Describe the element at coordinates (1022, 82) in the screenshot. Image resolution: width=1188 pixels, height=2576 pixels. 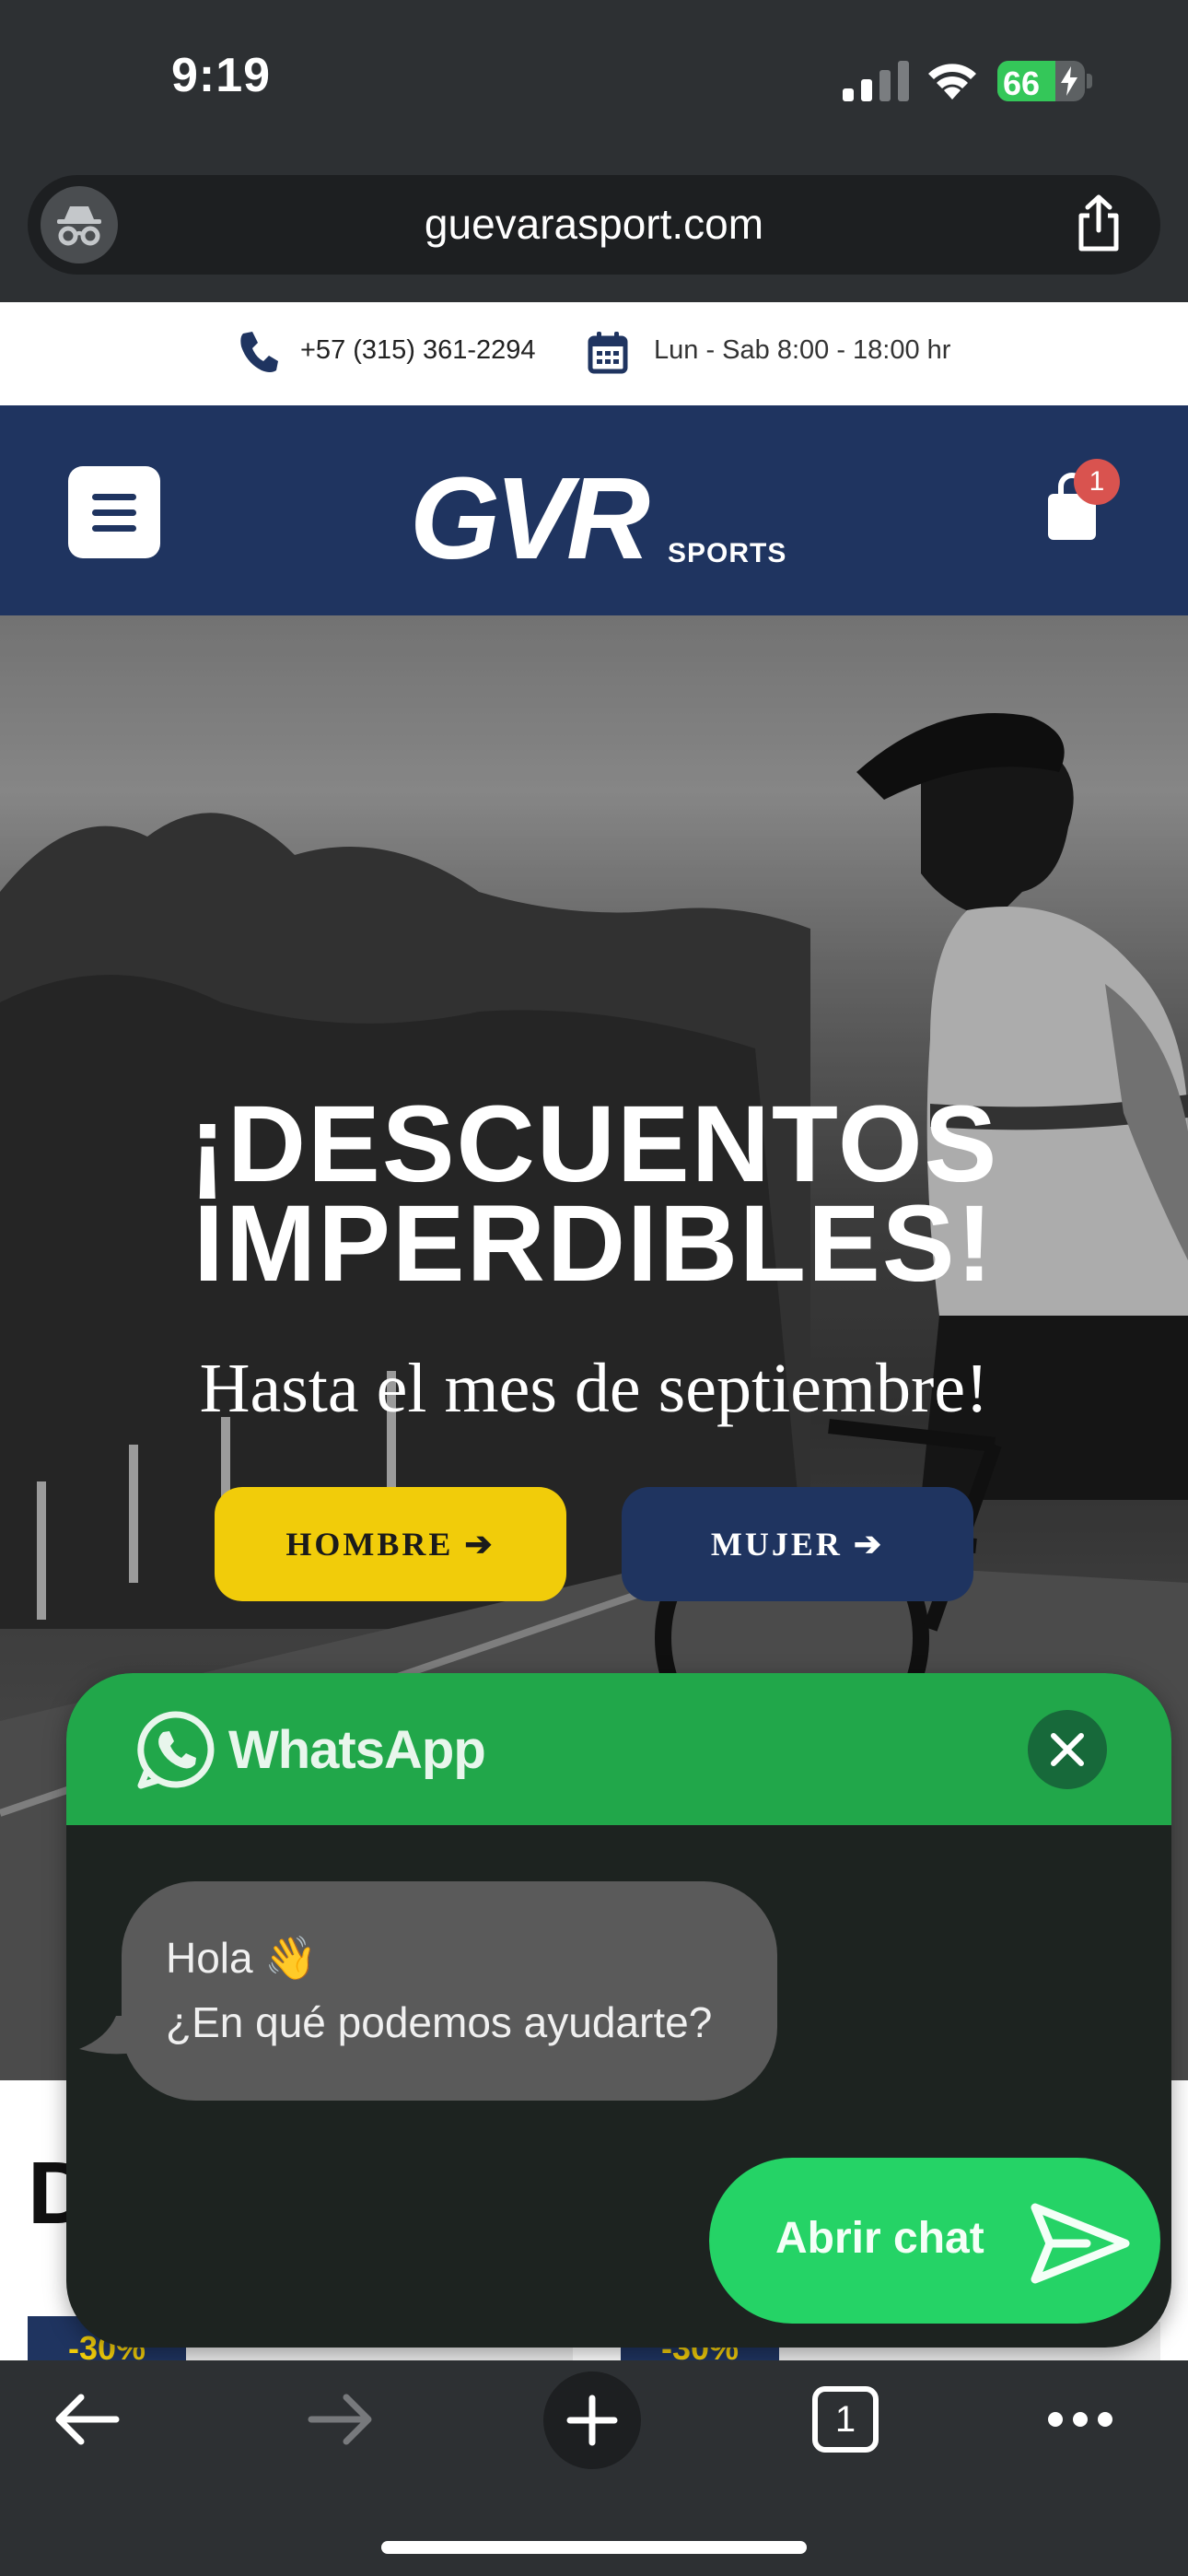
I see `battery-level: 66` at that location.